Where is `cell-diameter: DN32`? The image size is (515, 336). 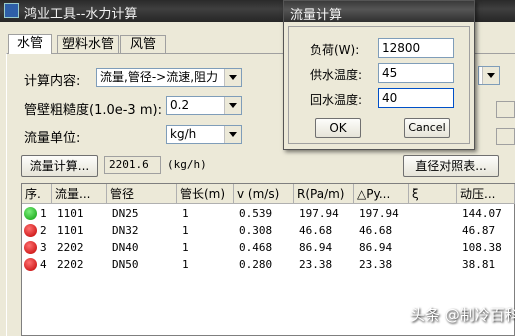 cell-diameter: DN32 is located at coordinates (125, 230).